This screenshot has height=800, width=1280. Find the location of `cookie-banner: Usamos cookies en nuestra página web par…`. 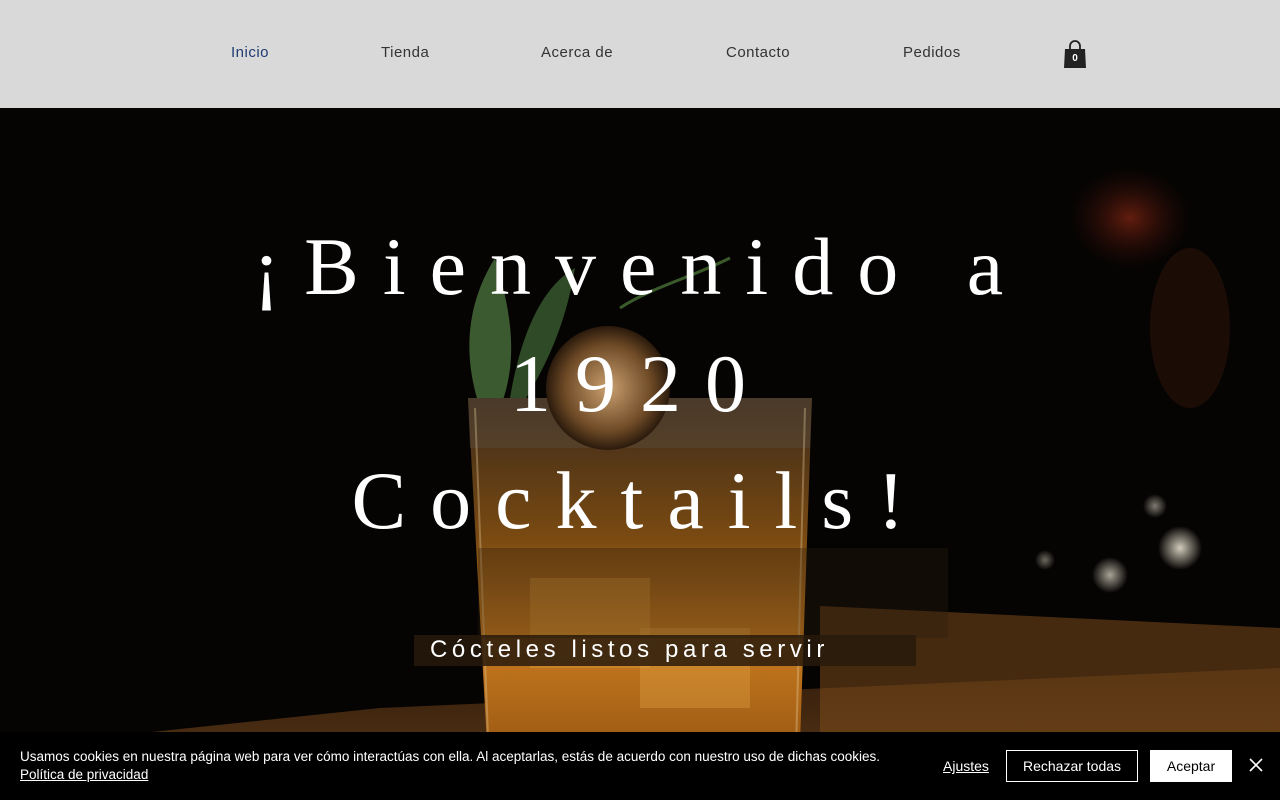

cookie-banner: Usamos cookies en nuestra página web par… is located at coordinates (640, 766).